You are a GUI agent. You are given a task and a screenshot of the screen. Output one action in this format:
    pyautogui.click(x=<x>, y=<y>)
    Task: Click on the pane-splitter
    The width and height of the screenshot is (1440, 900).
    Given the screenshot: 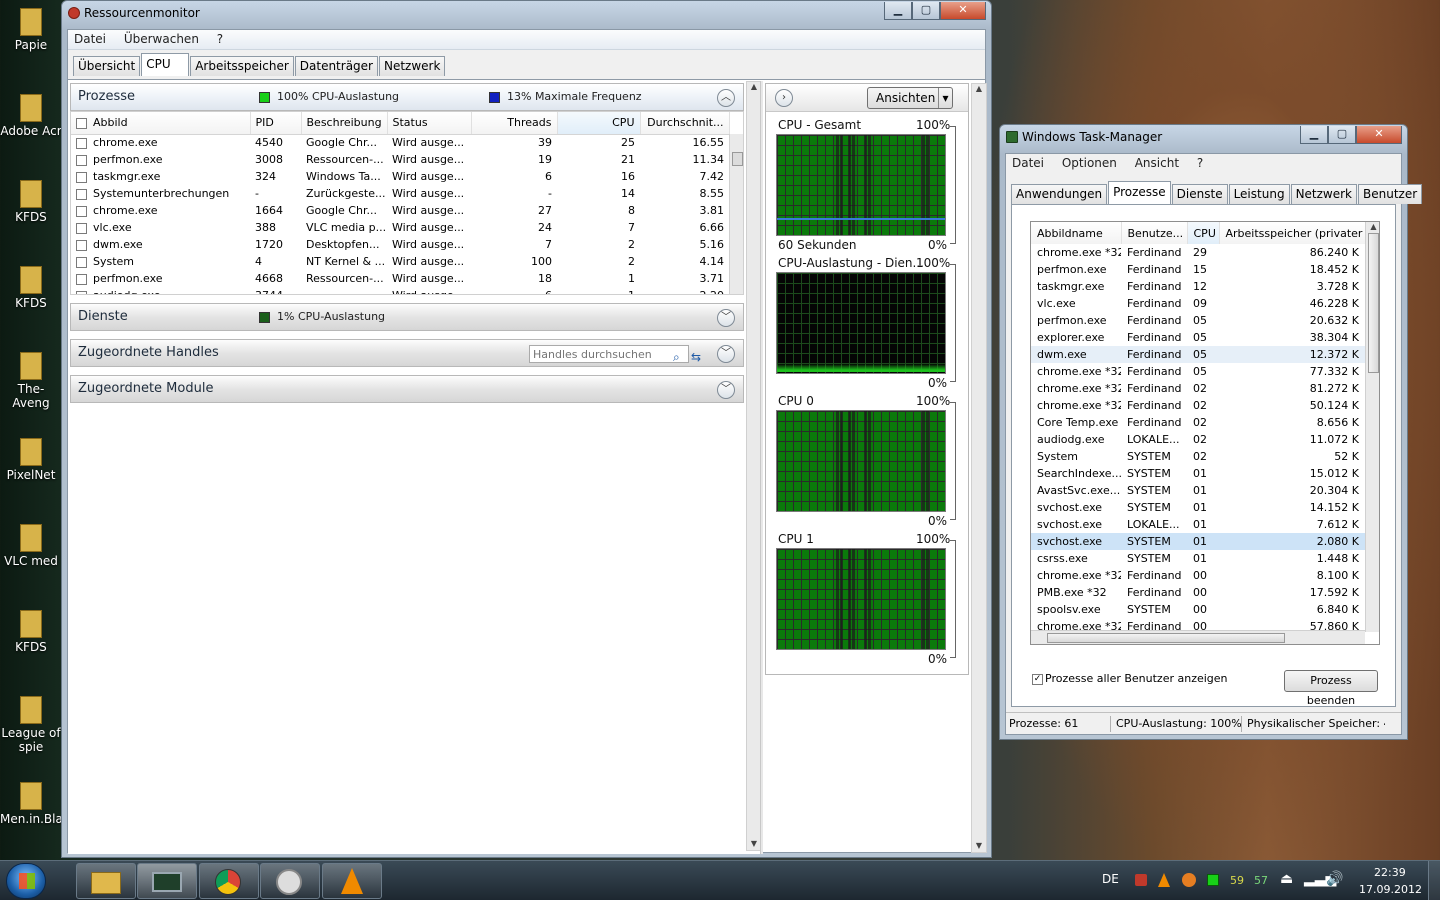 What is the action you would take?
    pyautogui.click(x=761, y=467)
    